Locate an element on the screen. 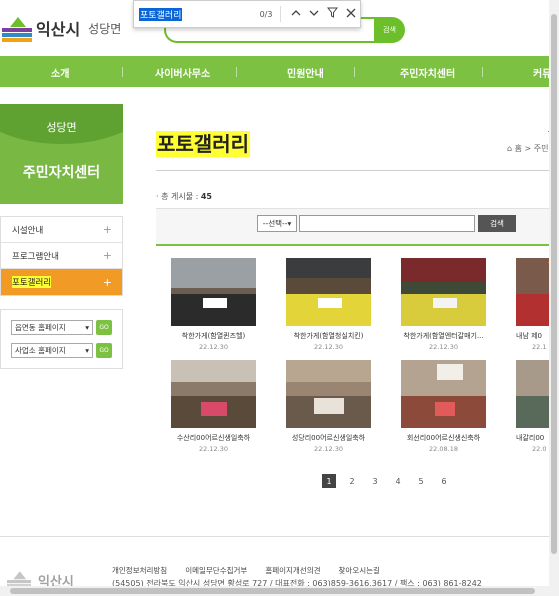  gallery-caption: 성당리00어르신생일축하 is located at coordinates (328, 438).